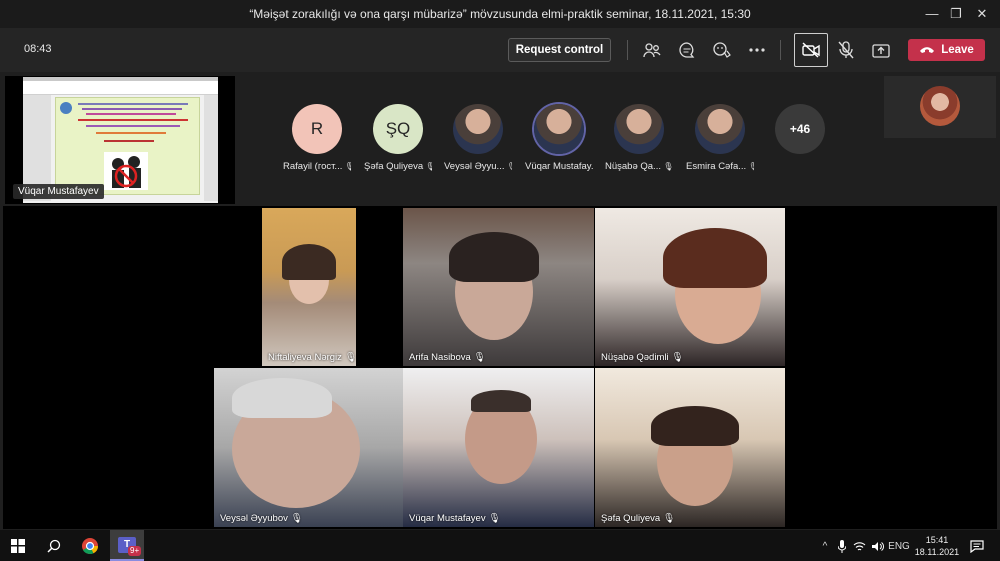  What do you see at coordinates (447, 518) in the screenshot?
I see `participant-name: Vüqar Mustafayev` at bounding box center [447, 518].